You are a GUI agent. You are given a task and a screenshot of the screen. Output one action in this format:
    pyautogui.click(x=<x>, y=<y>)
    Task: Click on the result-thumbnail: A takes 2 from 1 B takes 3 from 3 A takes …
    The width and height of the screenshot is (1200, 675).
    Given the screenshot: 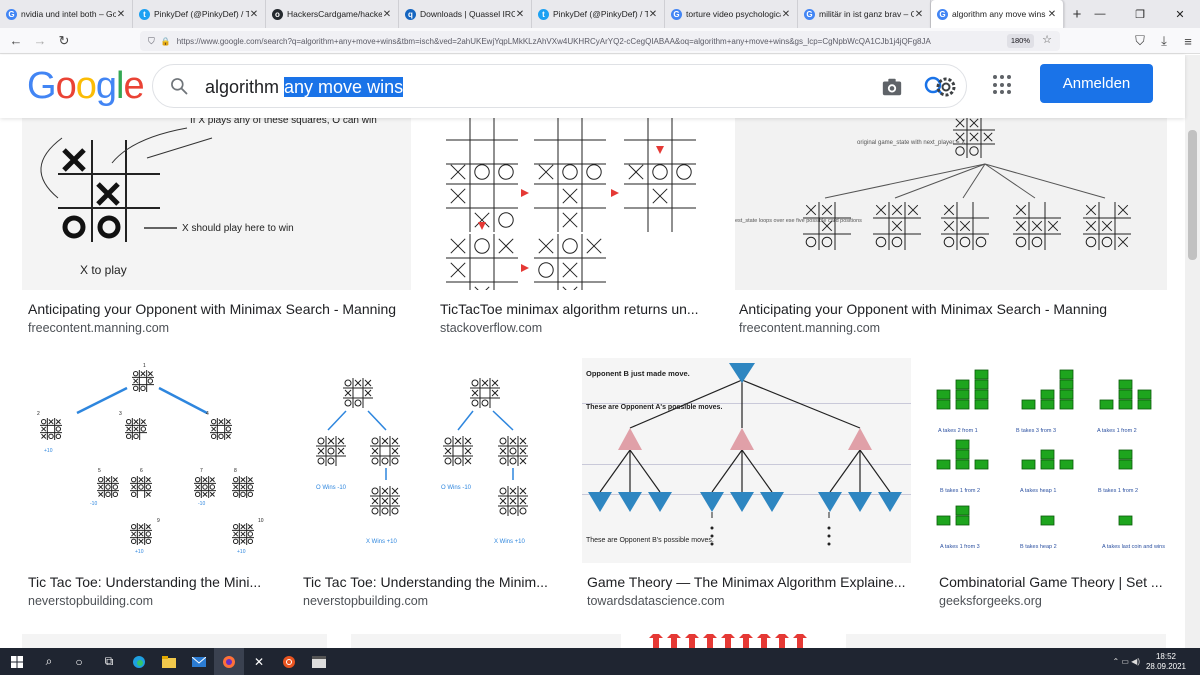 What is the action you would take?
    pyautogui.click(x=1050, y=460)
    